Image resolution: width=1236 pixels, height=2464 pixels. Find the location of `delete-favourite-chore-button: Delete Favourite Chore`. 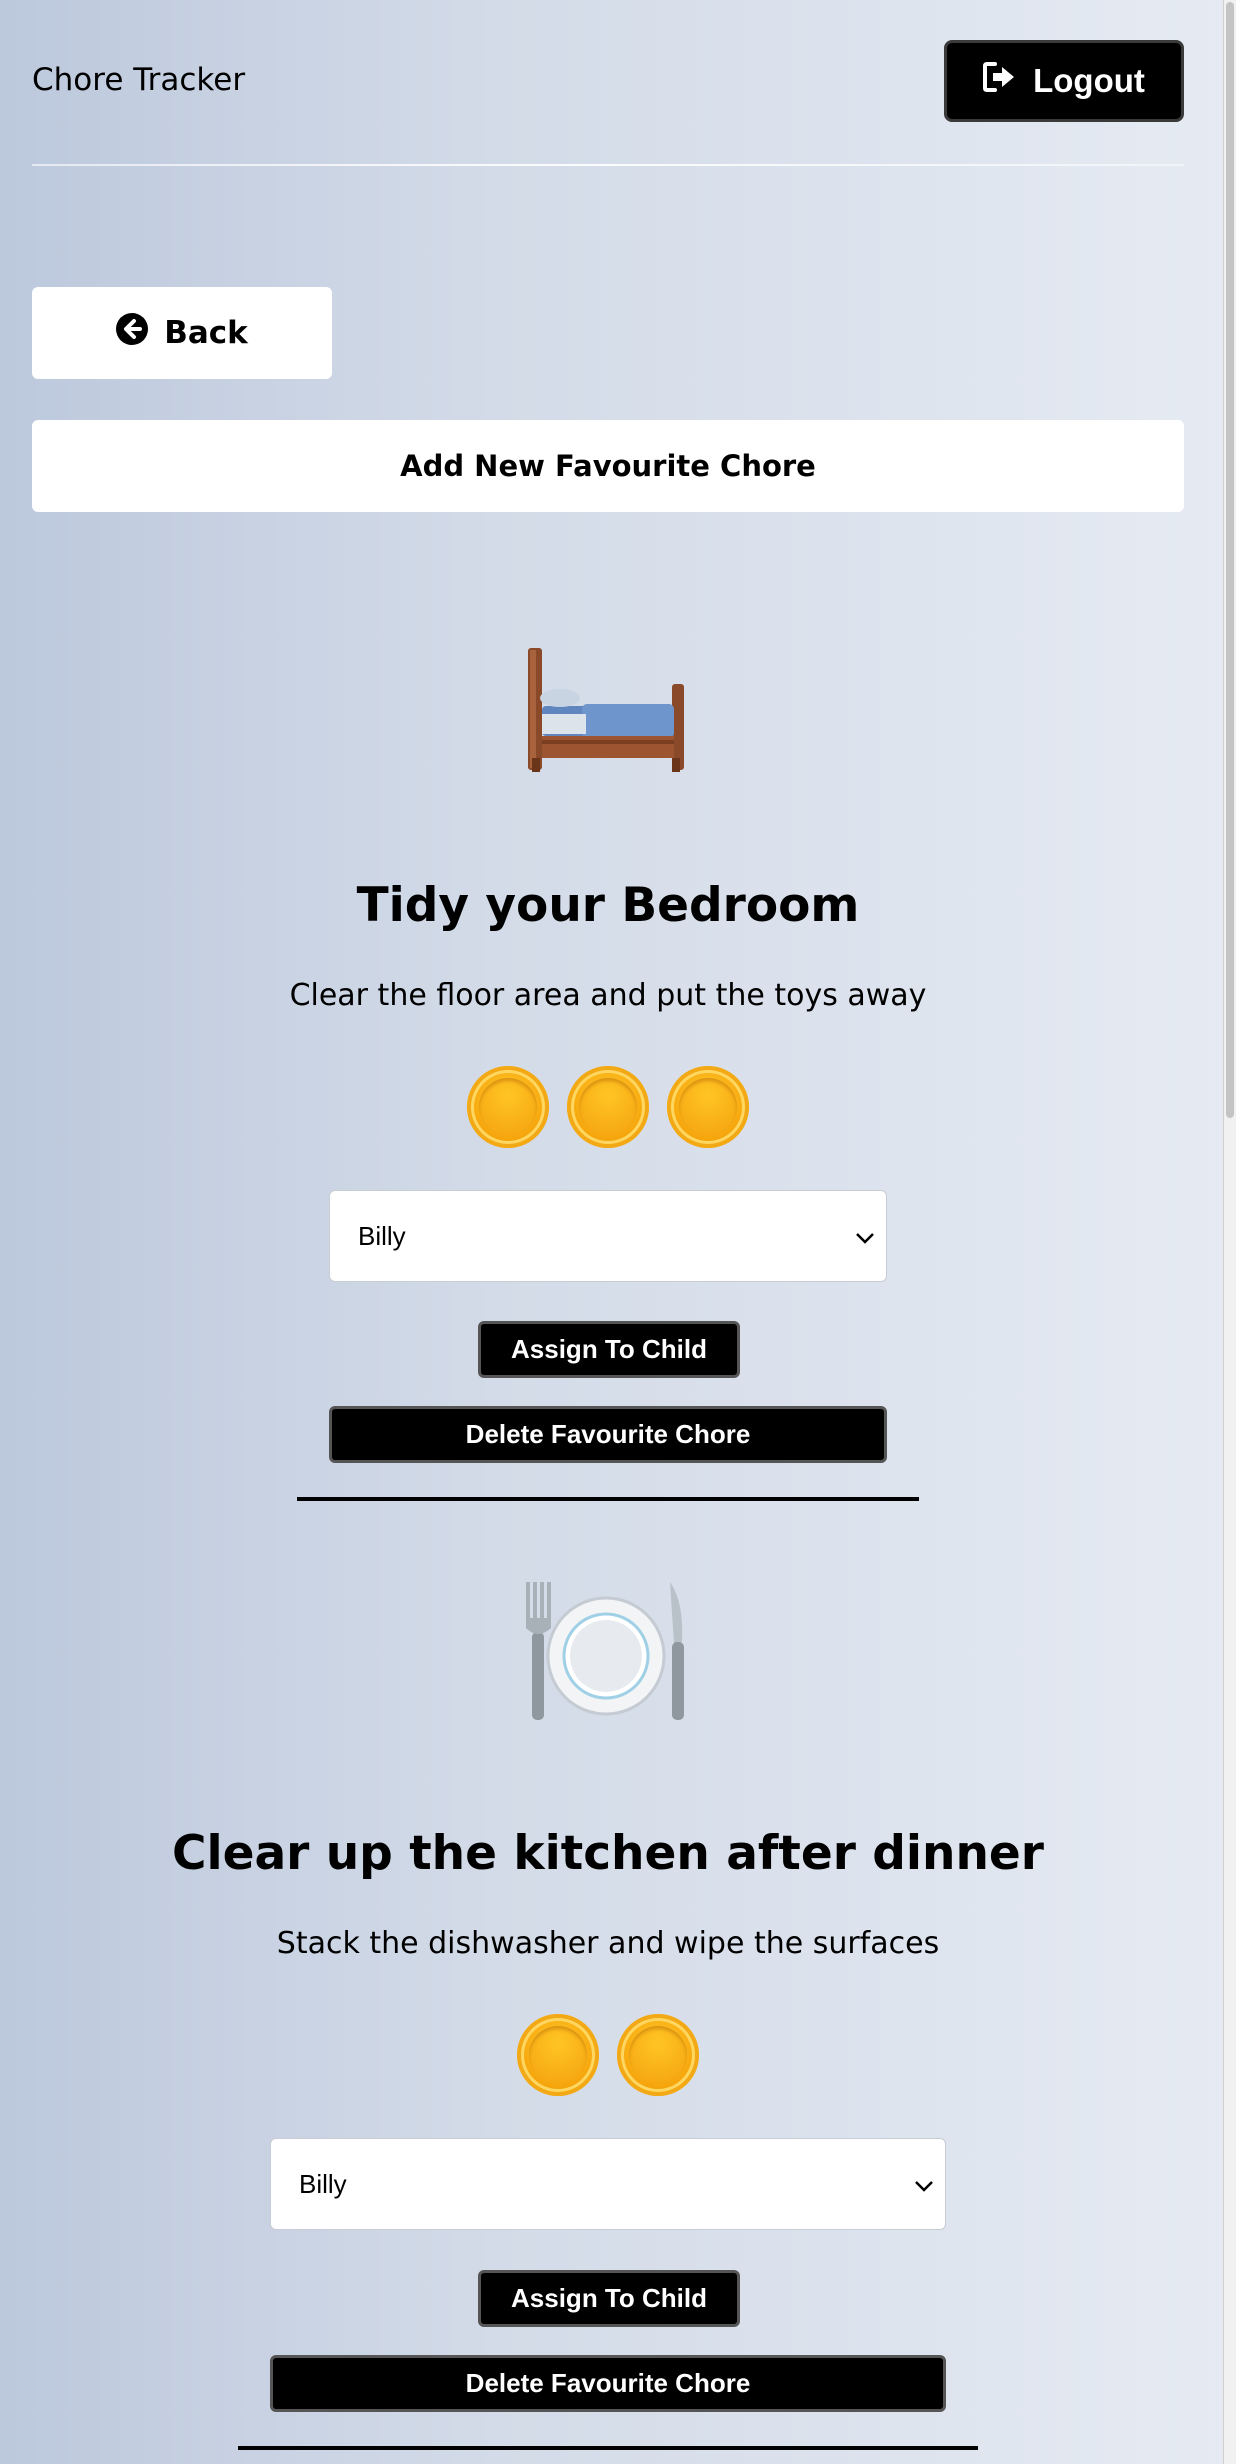

delete-favourite-chore-button: Delete Favourite Chore is located at coordinates (608, 2383).